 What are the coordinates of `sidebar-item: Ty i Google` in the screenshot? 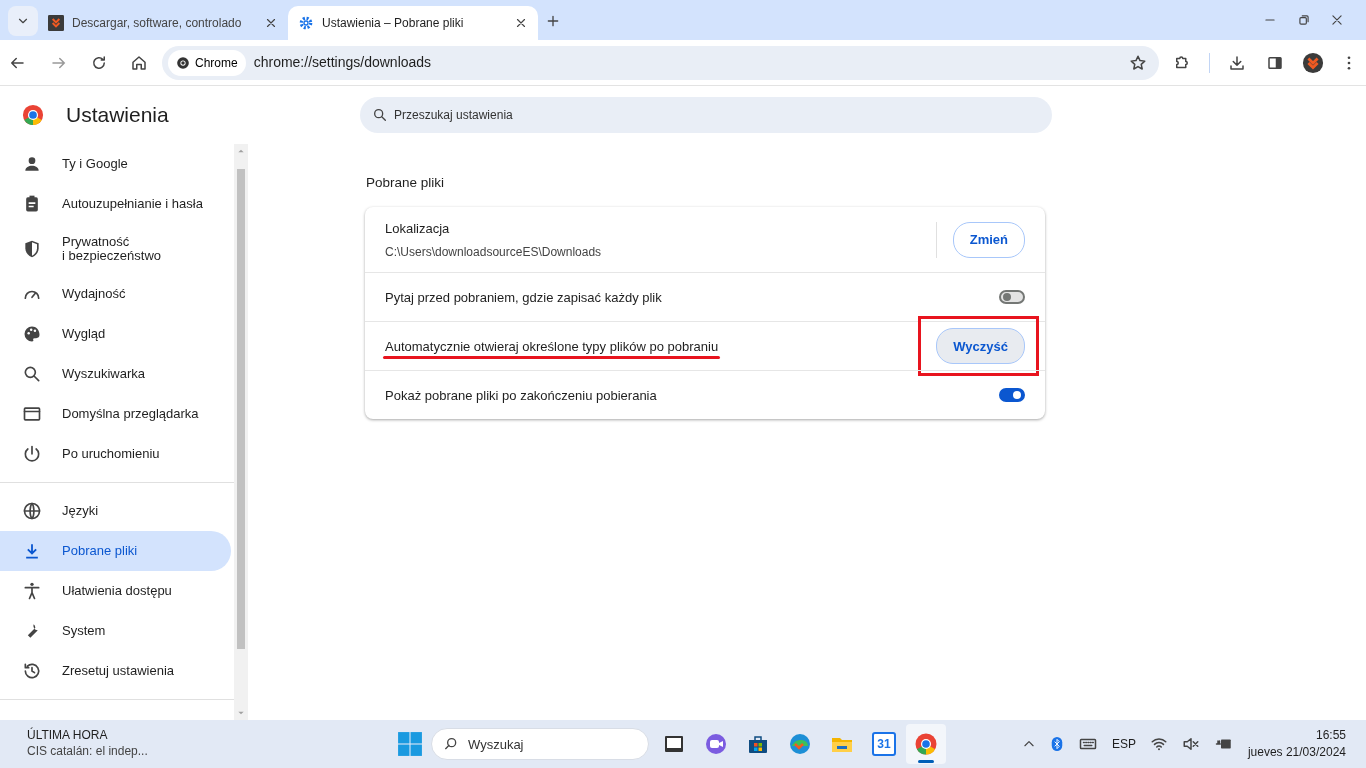 It's located at (115, 164).